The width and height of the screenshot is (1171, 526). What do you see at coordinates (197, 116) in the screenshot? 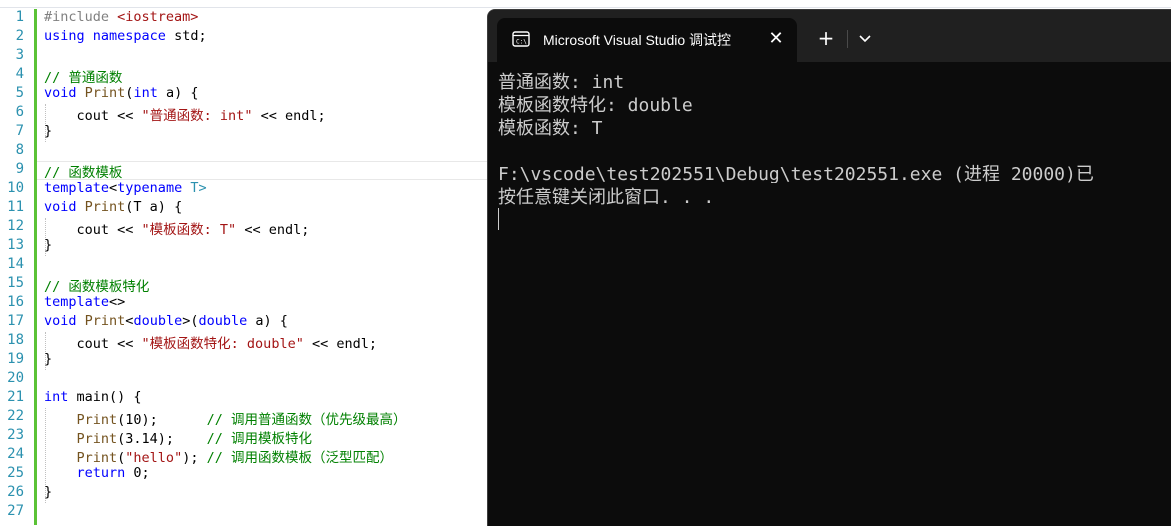
I see `code-token: "普通函数: int"` at bounding box center [197, 116].